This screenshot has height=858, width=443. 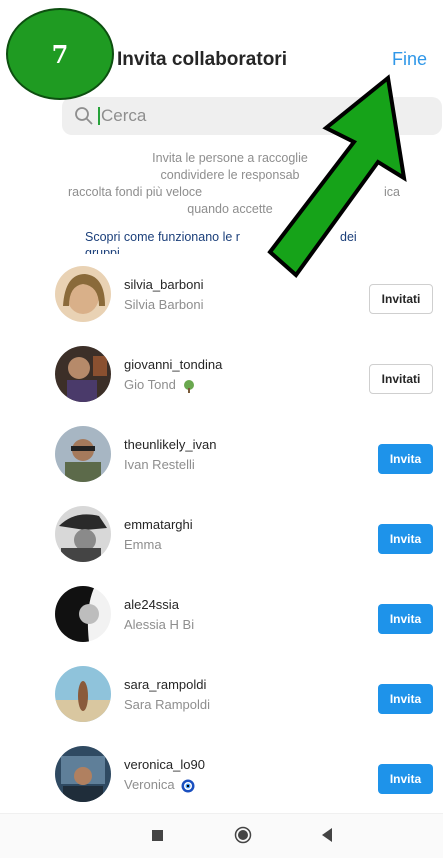 I want to click on nazar-eye-icon, so click(x=188, y=786).